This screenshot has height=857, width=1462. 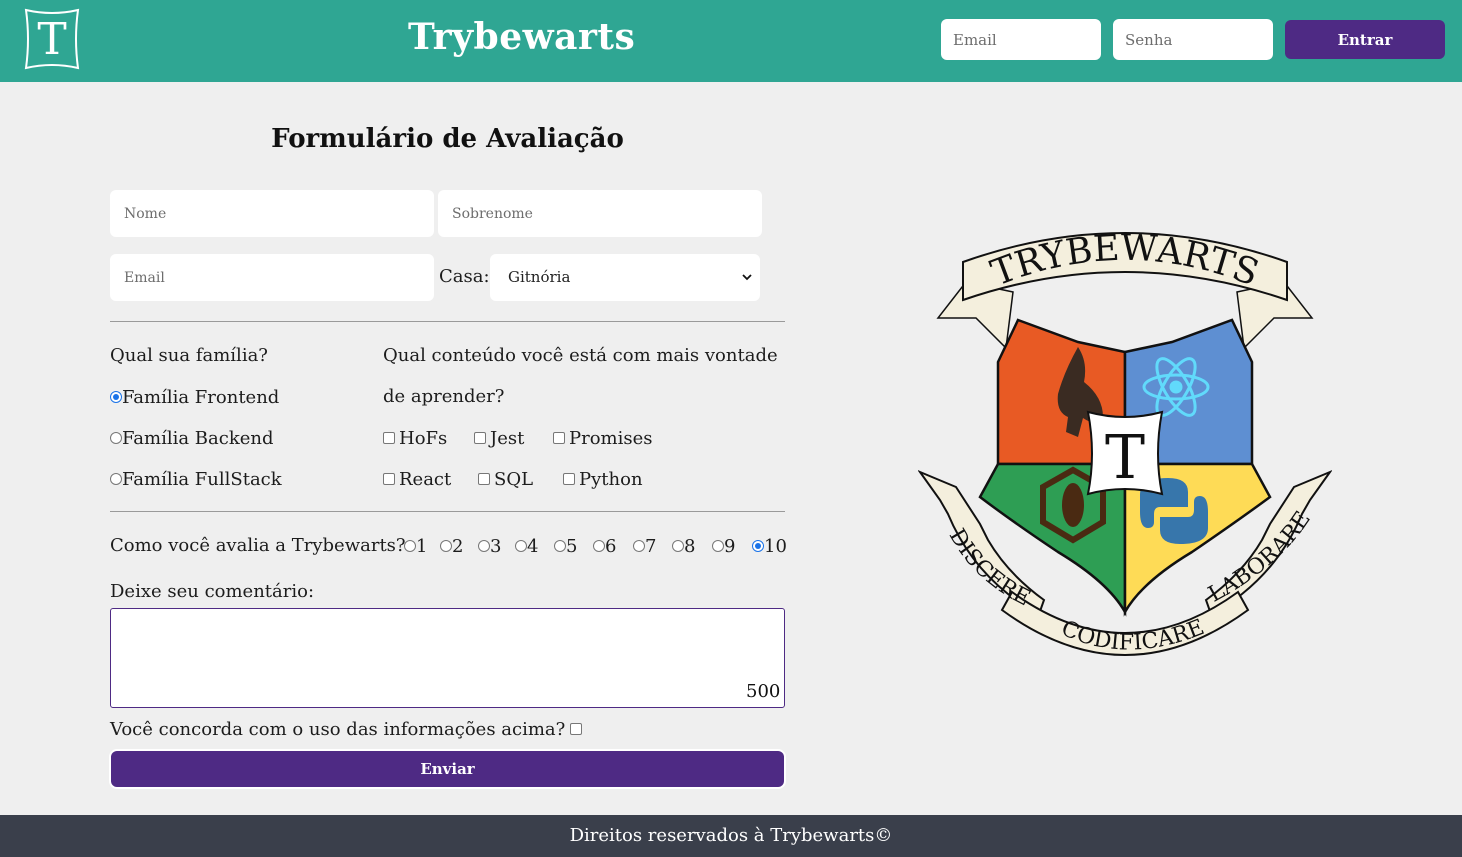 I want to click on content-option-label: SQL, so click(x=514, y=479).